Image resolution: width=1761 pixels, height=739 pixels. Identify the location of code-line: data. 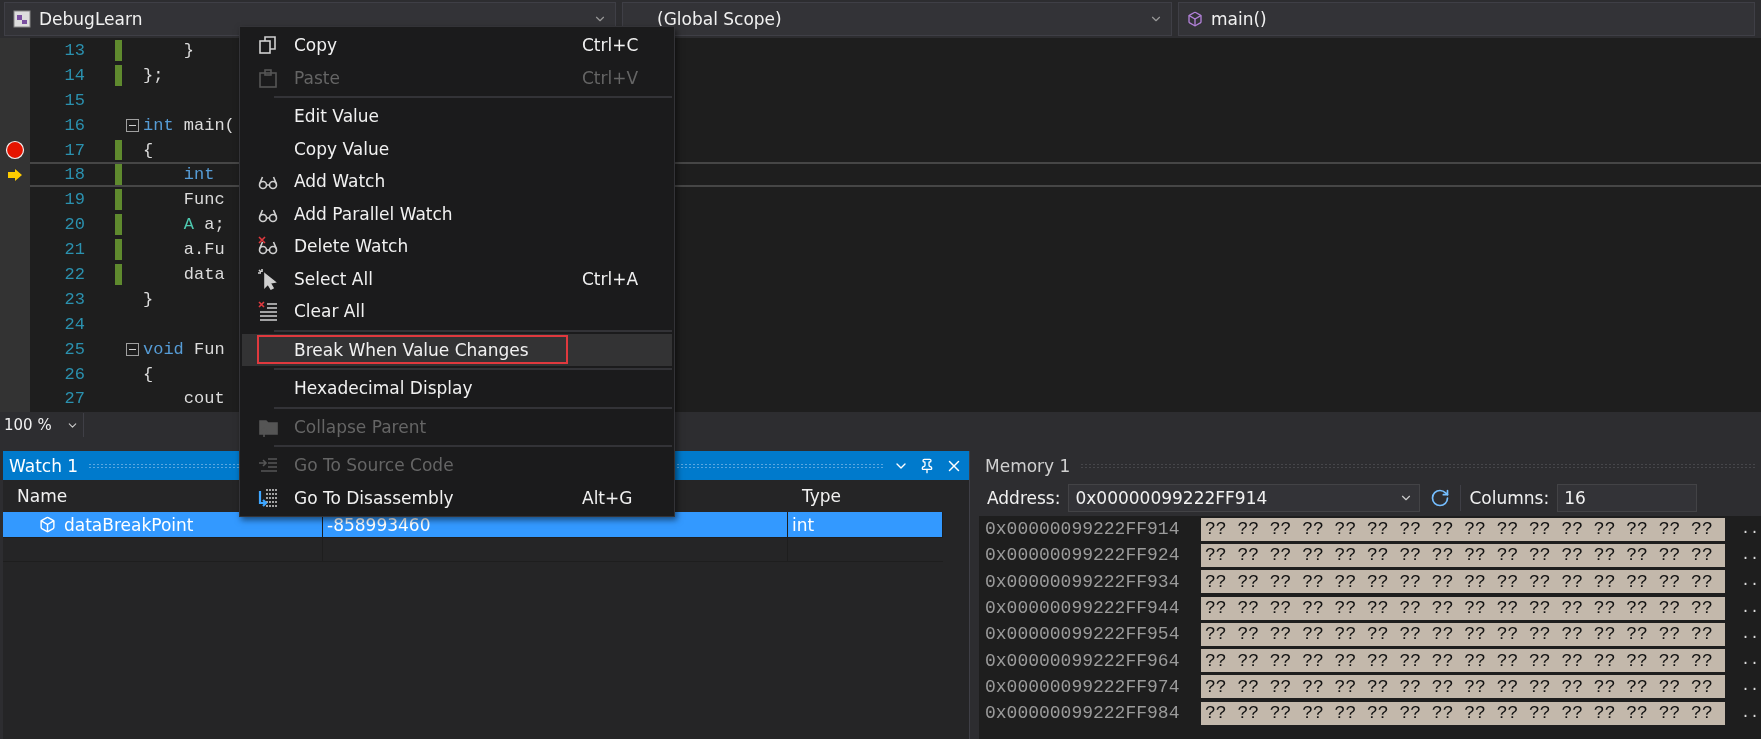
(203, 274).